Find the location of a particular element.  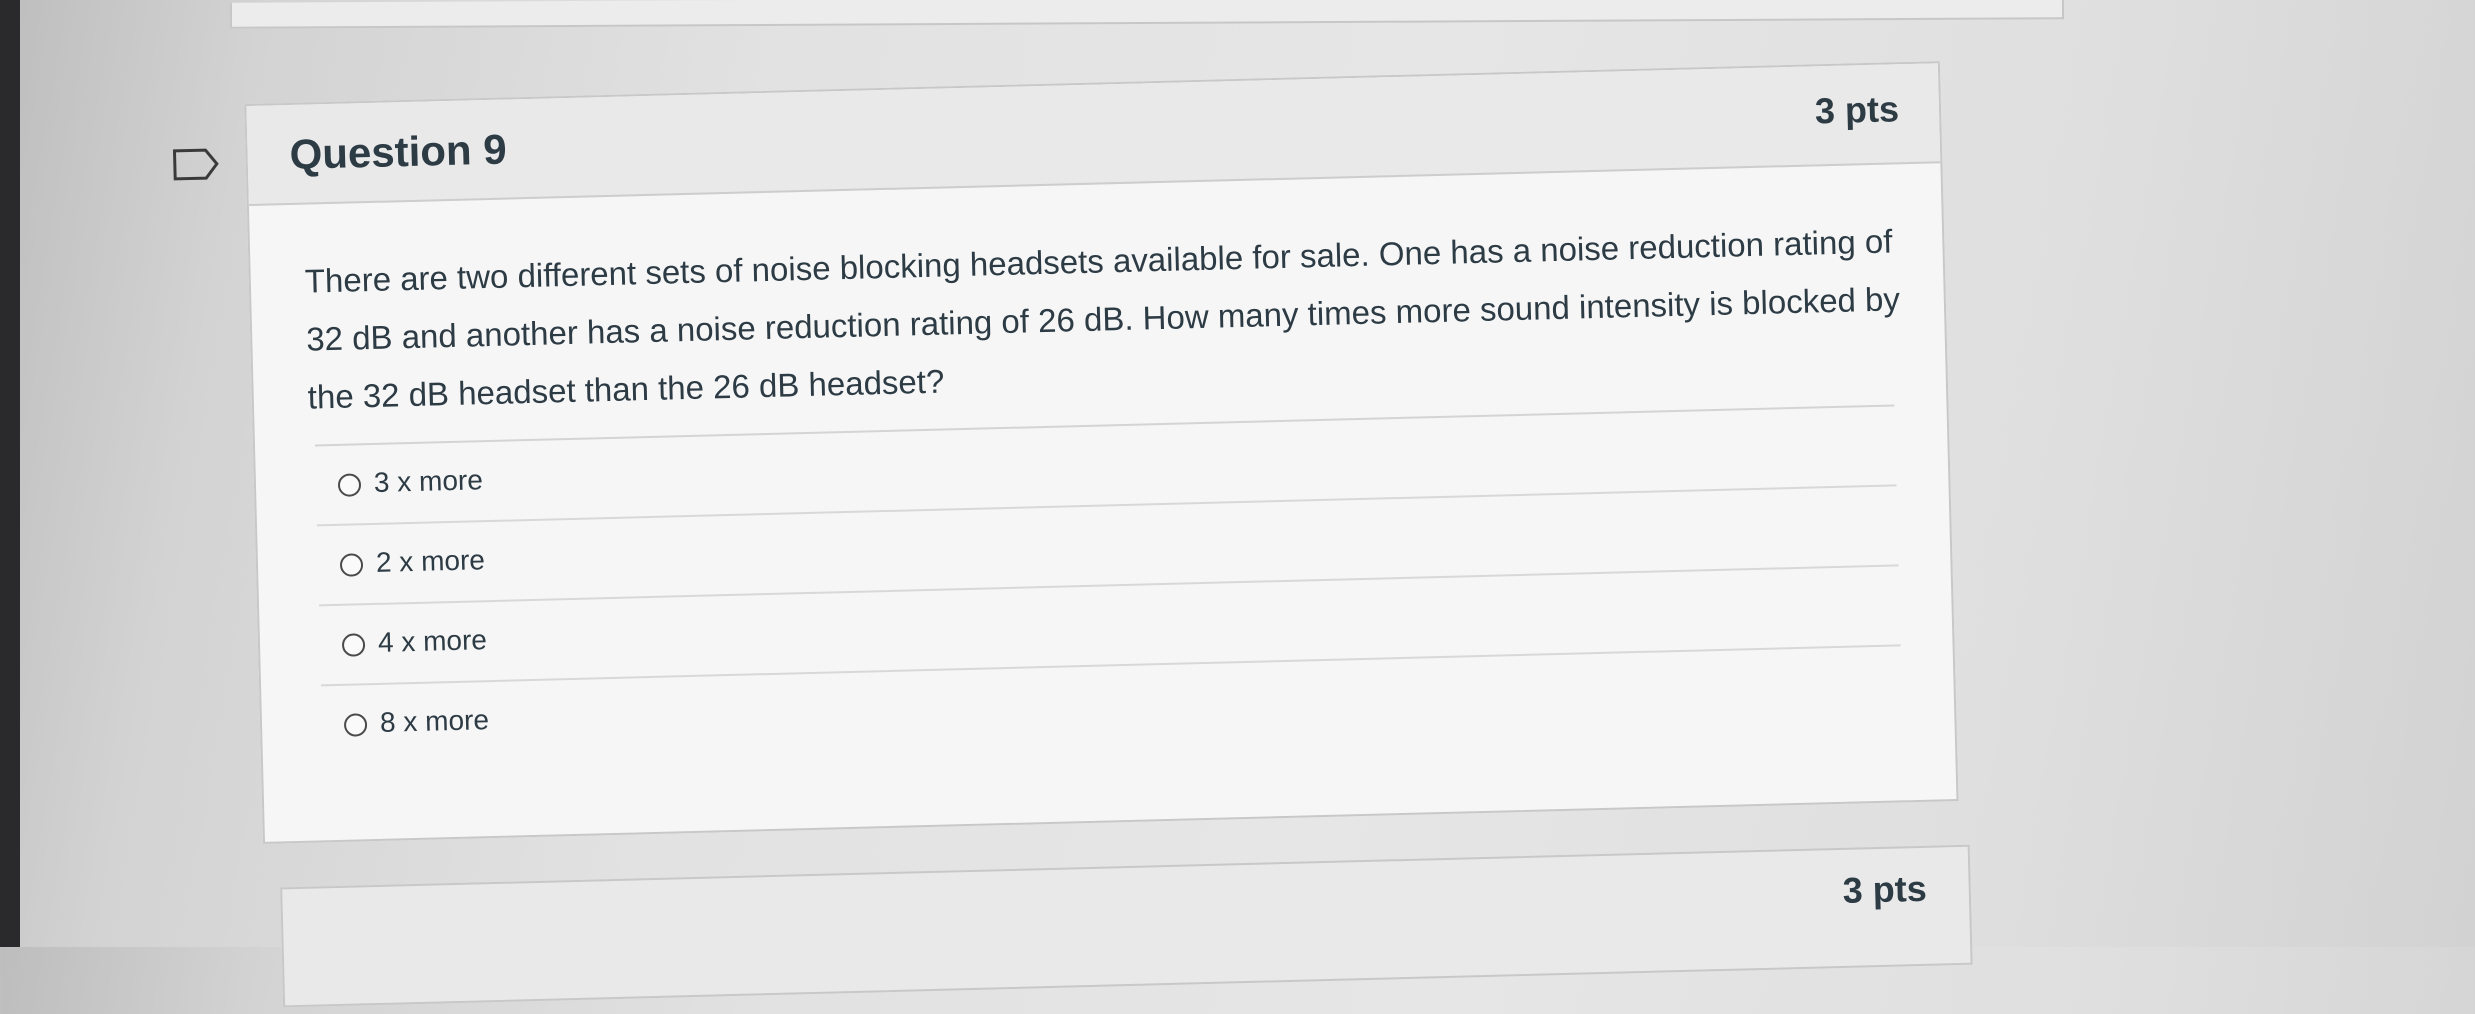

flag-outline-icon is located at coordinates (195, 164).